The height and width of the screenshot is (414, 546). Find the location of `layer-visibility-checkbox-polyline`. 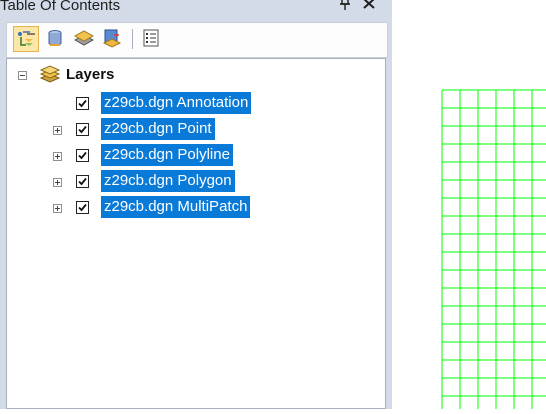

layer-visibility-checkbox-polyline is located at coordinates (82, 155).